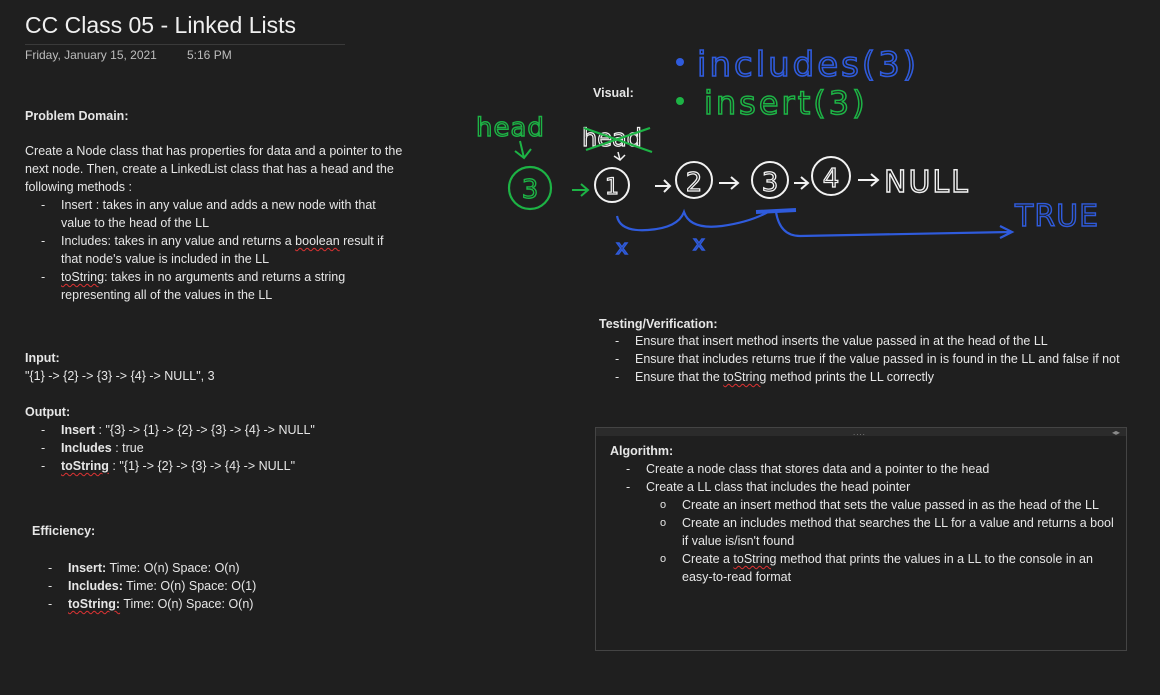  I want to click on match-highlight-icon, so click(776, 211).